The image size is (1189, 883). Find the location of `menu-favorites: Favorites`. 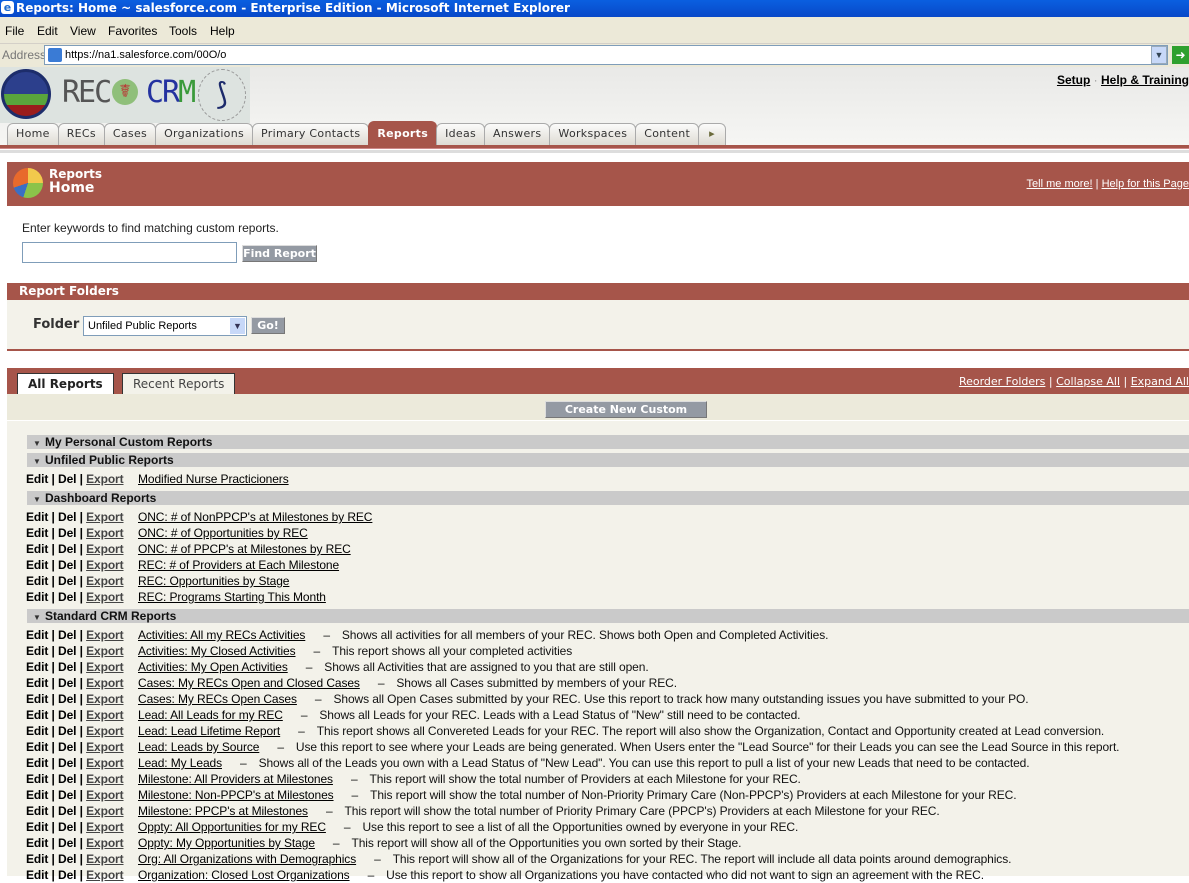

menu-favorites: Favorites is located at coordinates (132, 31).